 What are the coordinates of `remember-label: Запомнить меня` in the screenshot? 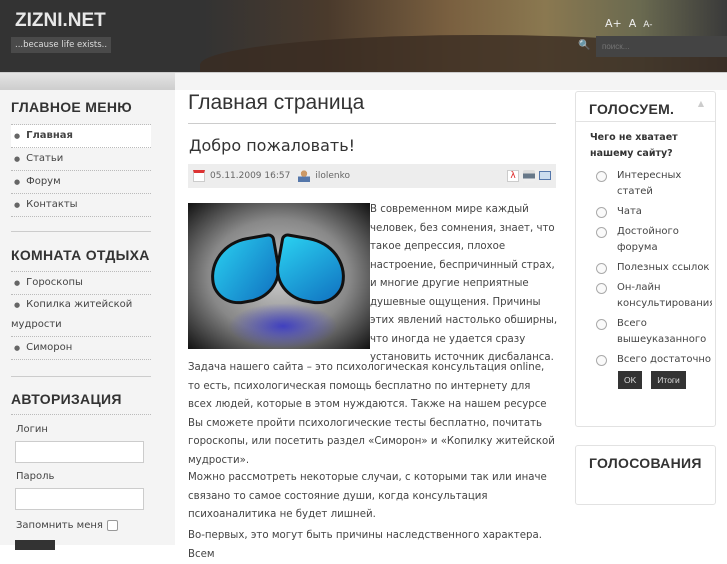 It's located at (59, 525).